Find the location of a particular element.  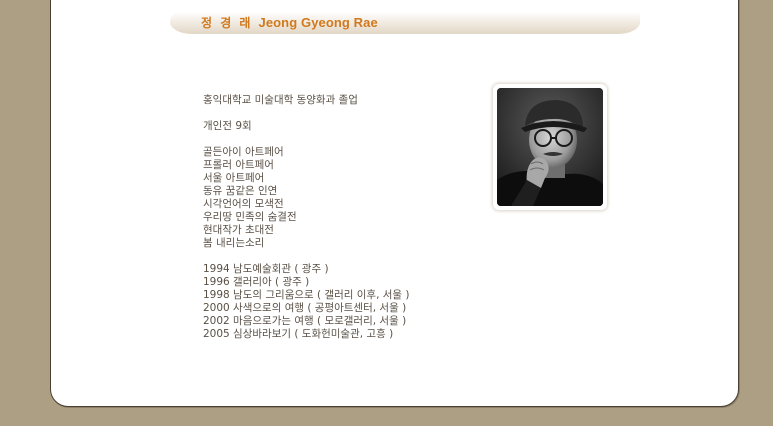

exhibition-item: 동유 꿈같은 인연 is located at coordinates (240, 191).